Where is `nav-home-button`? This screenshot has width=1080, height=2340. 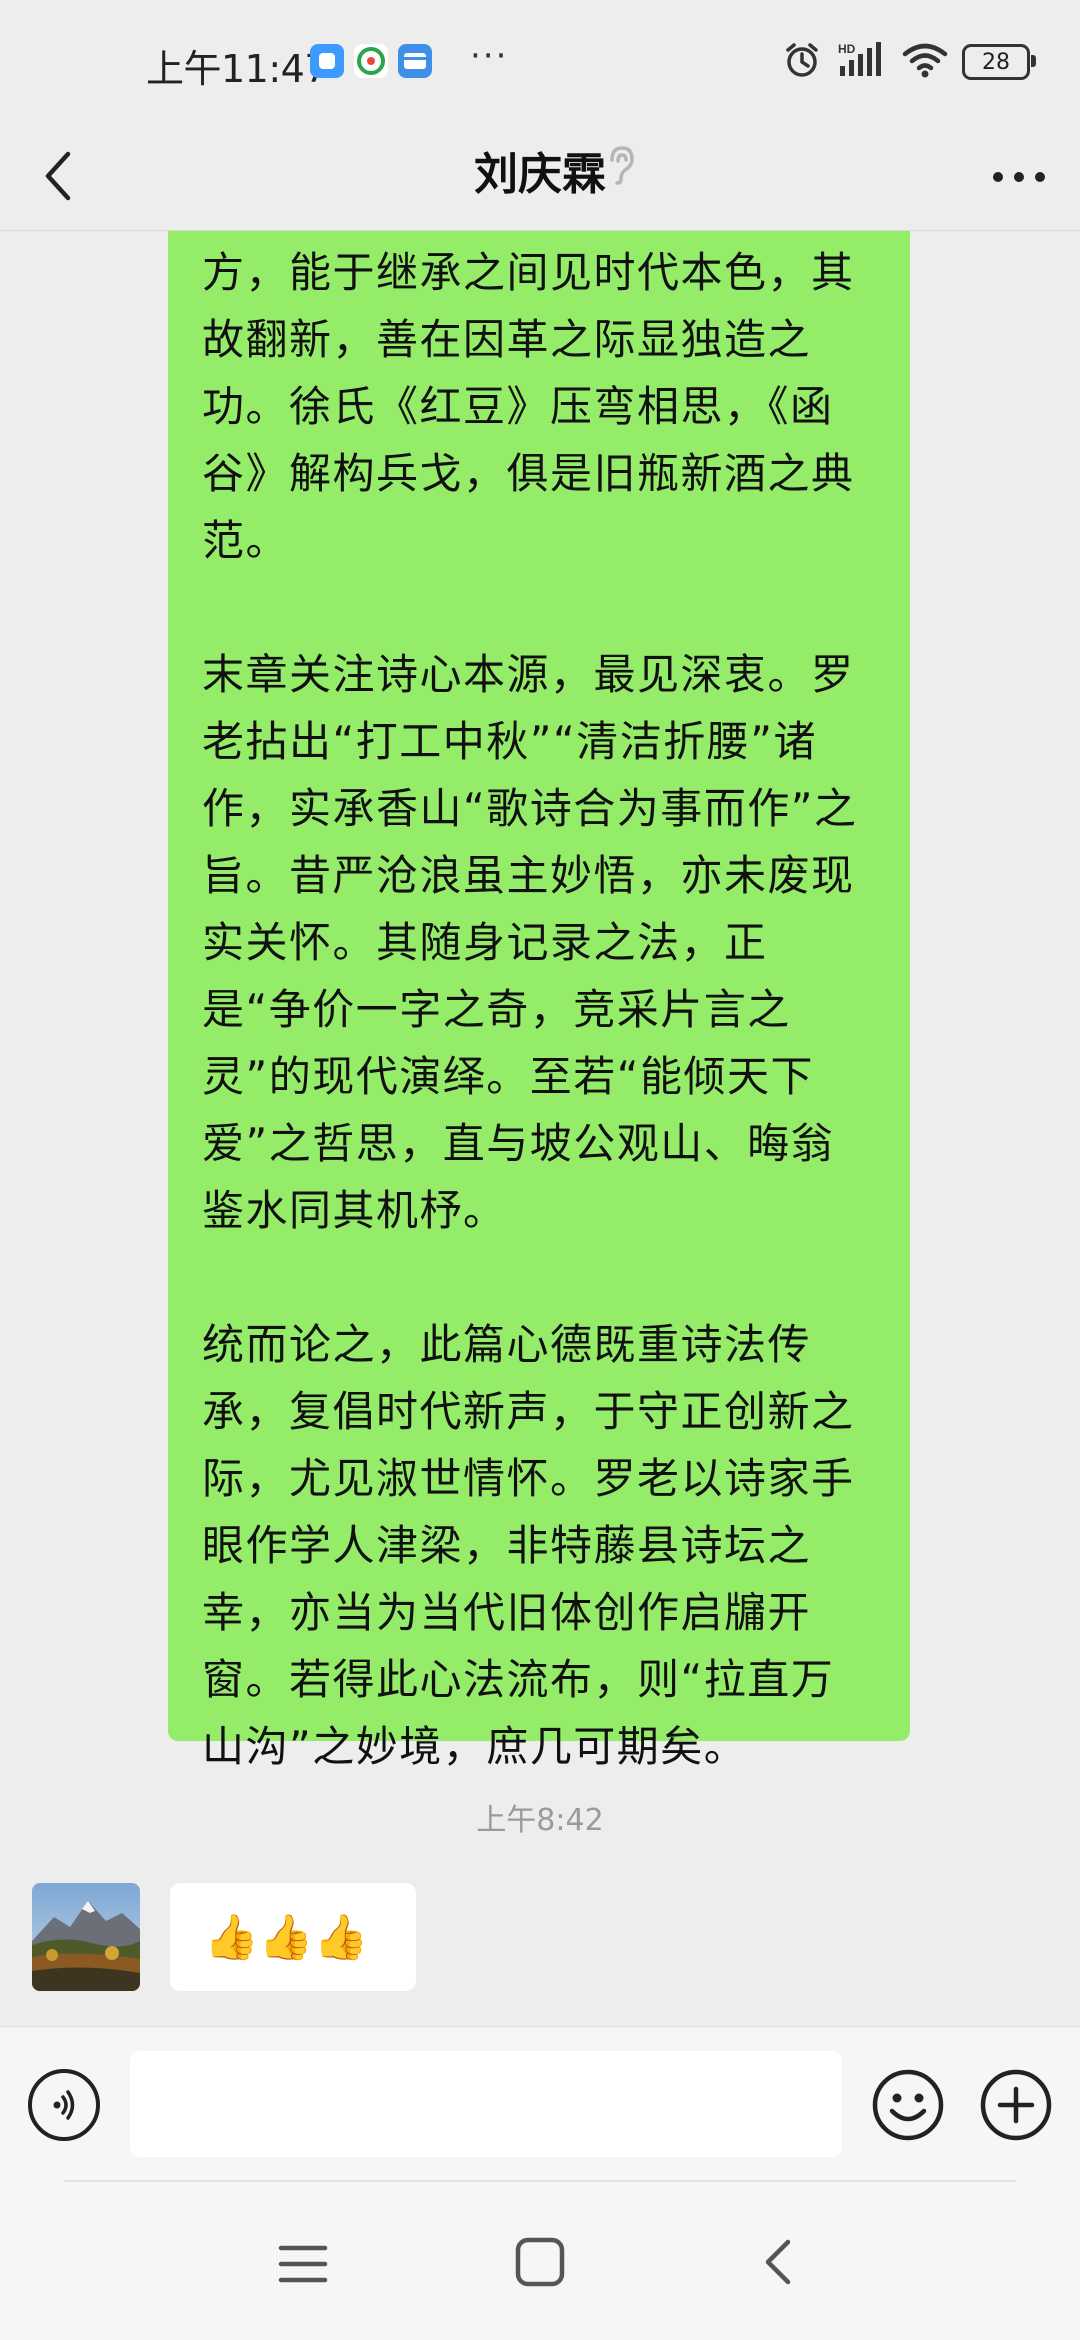 nav-home-button is located at coordinates (540, 2264).